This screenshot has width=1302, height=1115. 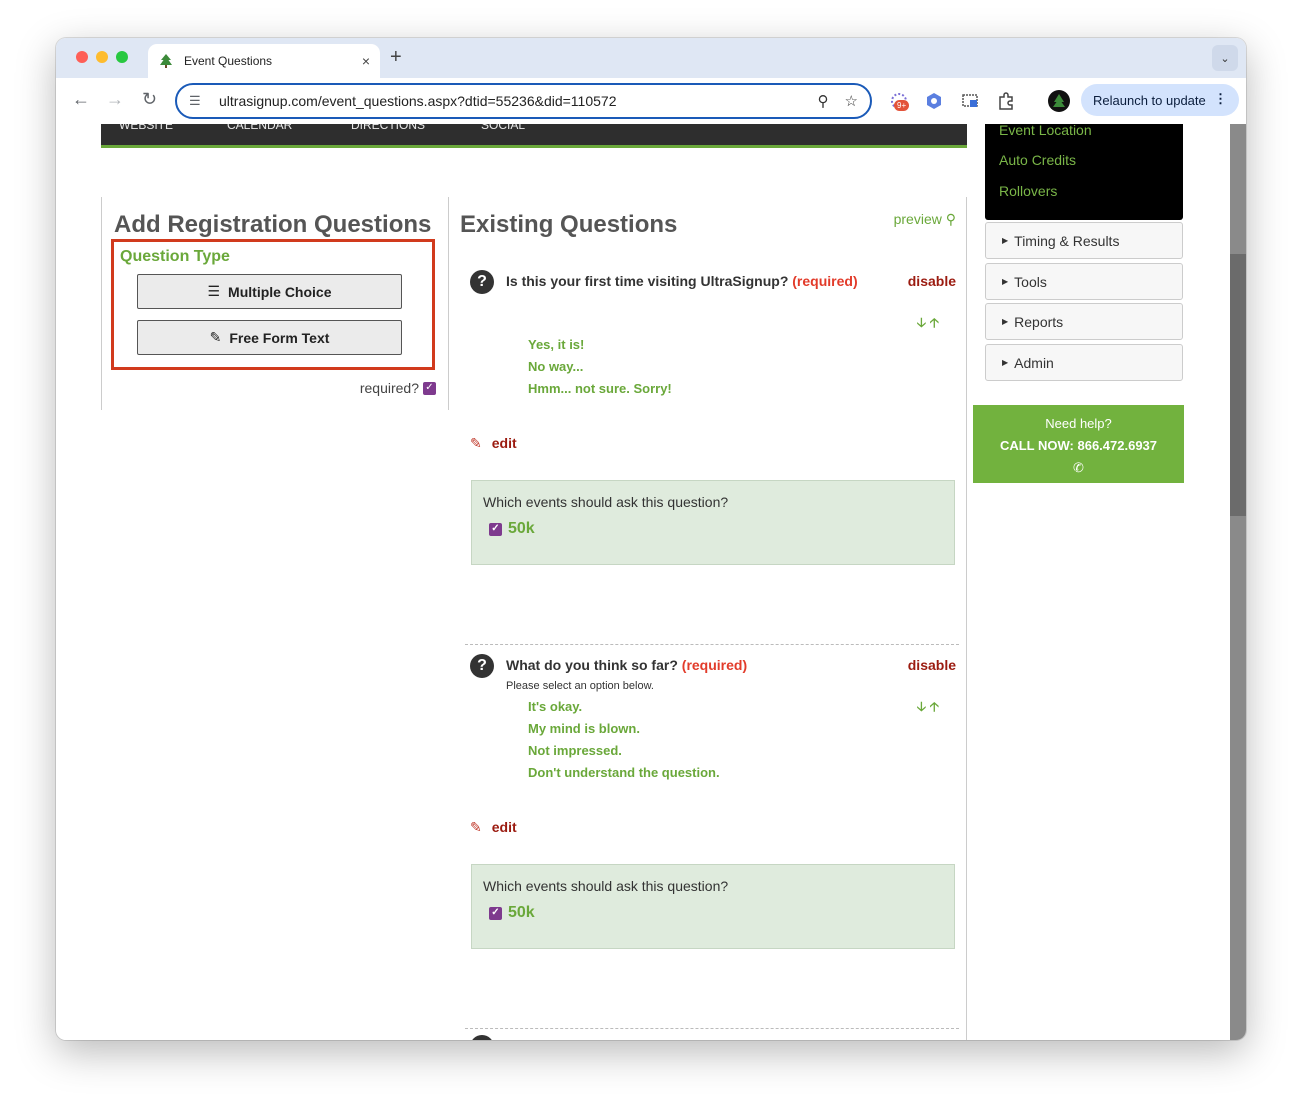 I want to click on sidebar-link-event-location: Event Location, so click(x=1045, y=131).